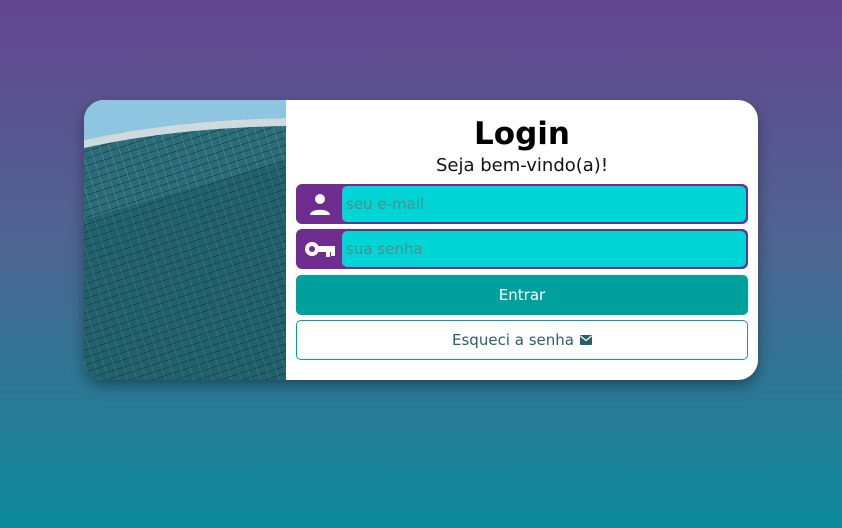 This screenshot has width=842, height=528. What do you see at coordinates (522, 295) in the screenshot?
I see `submit-button: Entrar` at bounding box center [522, 295].